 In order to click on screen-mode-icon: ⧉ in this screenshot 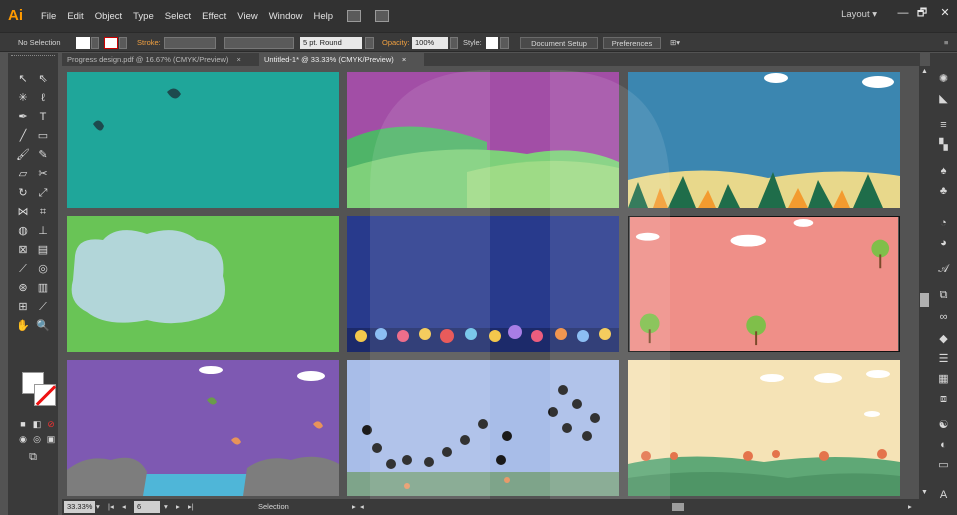, I will do `click(33, 457)`.